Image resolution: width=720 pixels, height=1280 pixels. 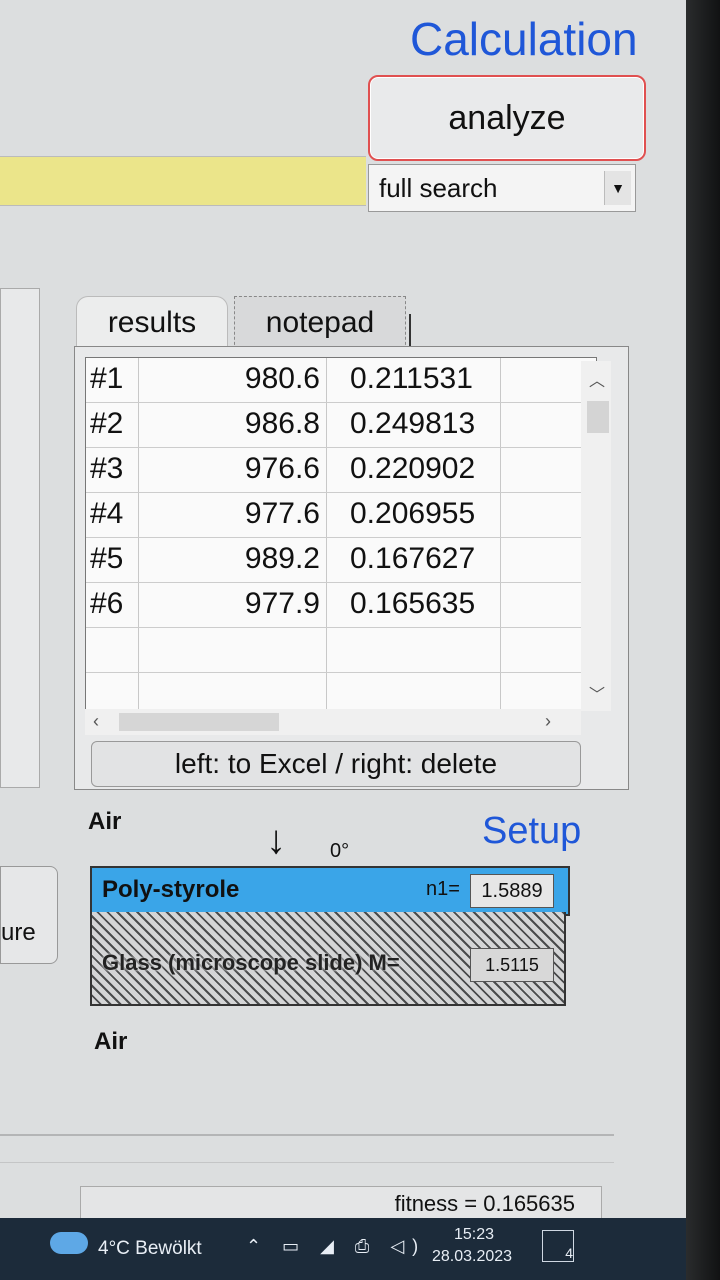 What do you see at coordinates (282, 603) in the screenshot?
I see `row-value: 977.9` at bounding box center [282, 603].